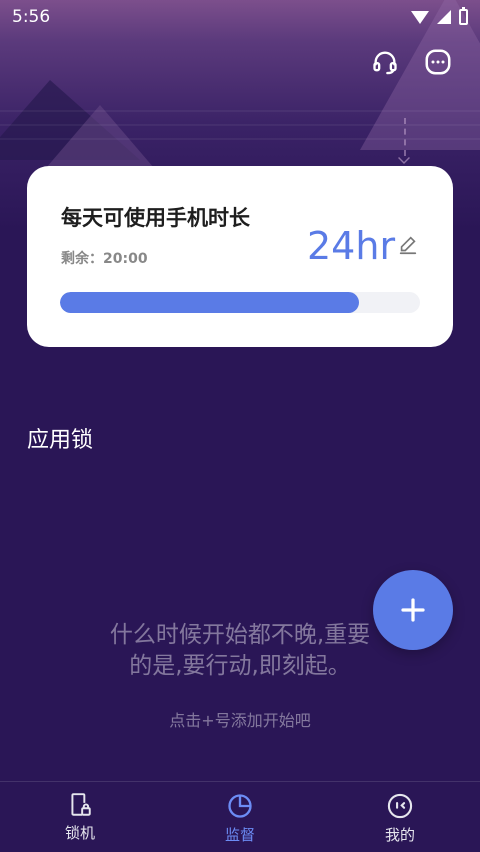 Image resolution: width=480 pixels, height=852 pixels. I want to click on battery-icon, so click(463, 16).